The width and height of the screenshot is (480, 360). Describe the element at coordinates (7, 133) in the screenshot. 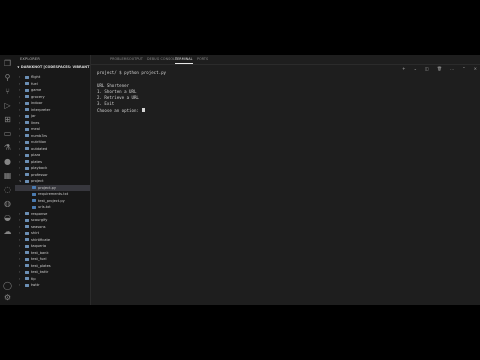

I see `remote-explorer-icon: ▭` at that location.